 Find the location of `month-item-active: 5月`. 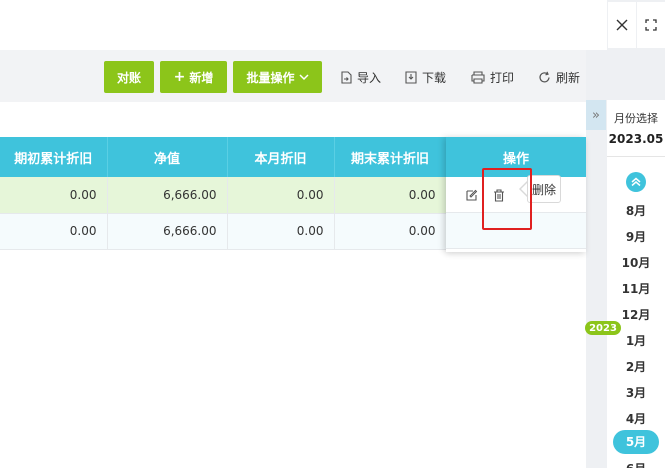

month-item-active: 5月 is located at coordinates (636, 442).